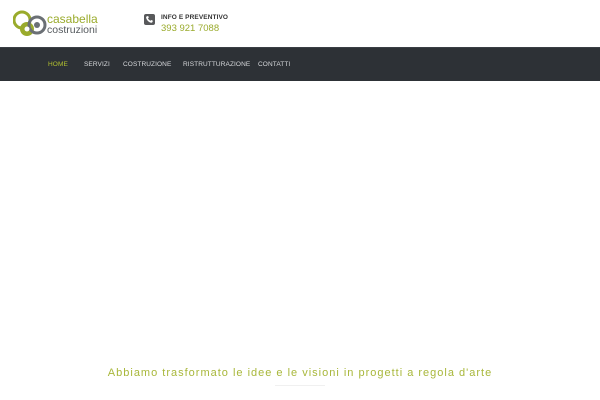 The image size is (600, 400). Describe the element at coordinates (72, 30) in the screenshot. I see `logo-name-line2: costruzioni` at that location.